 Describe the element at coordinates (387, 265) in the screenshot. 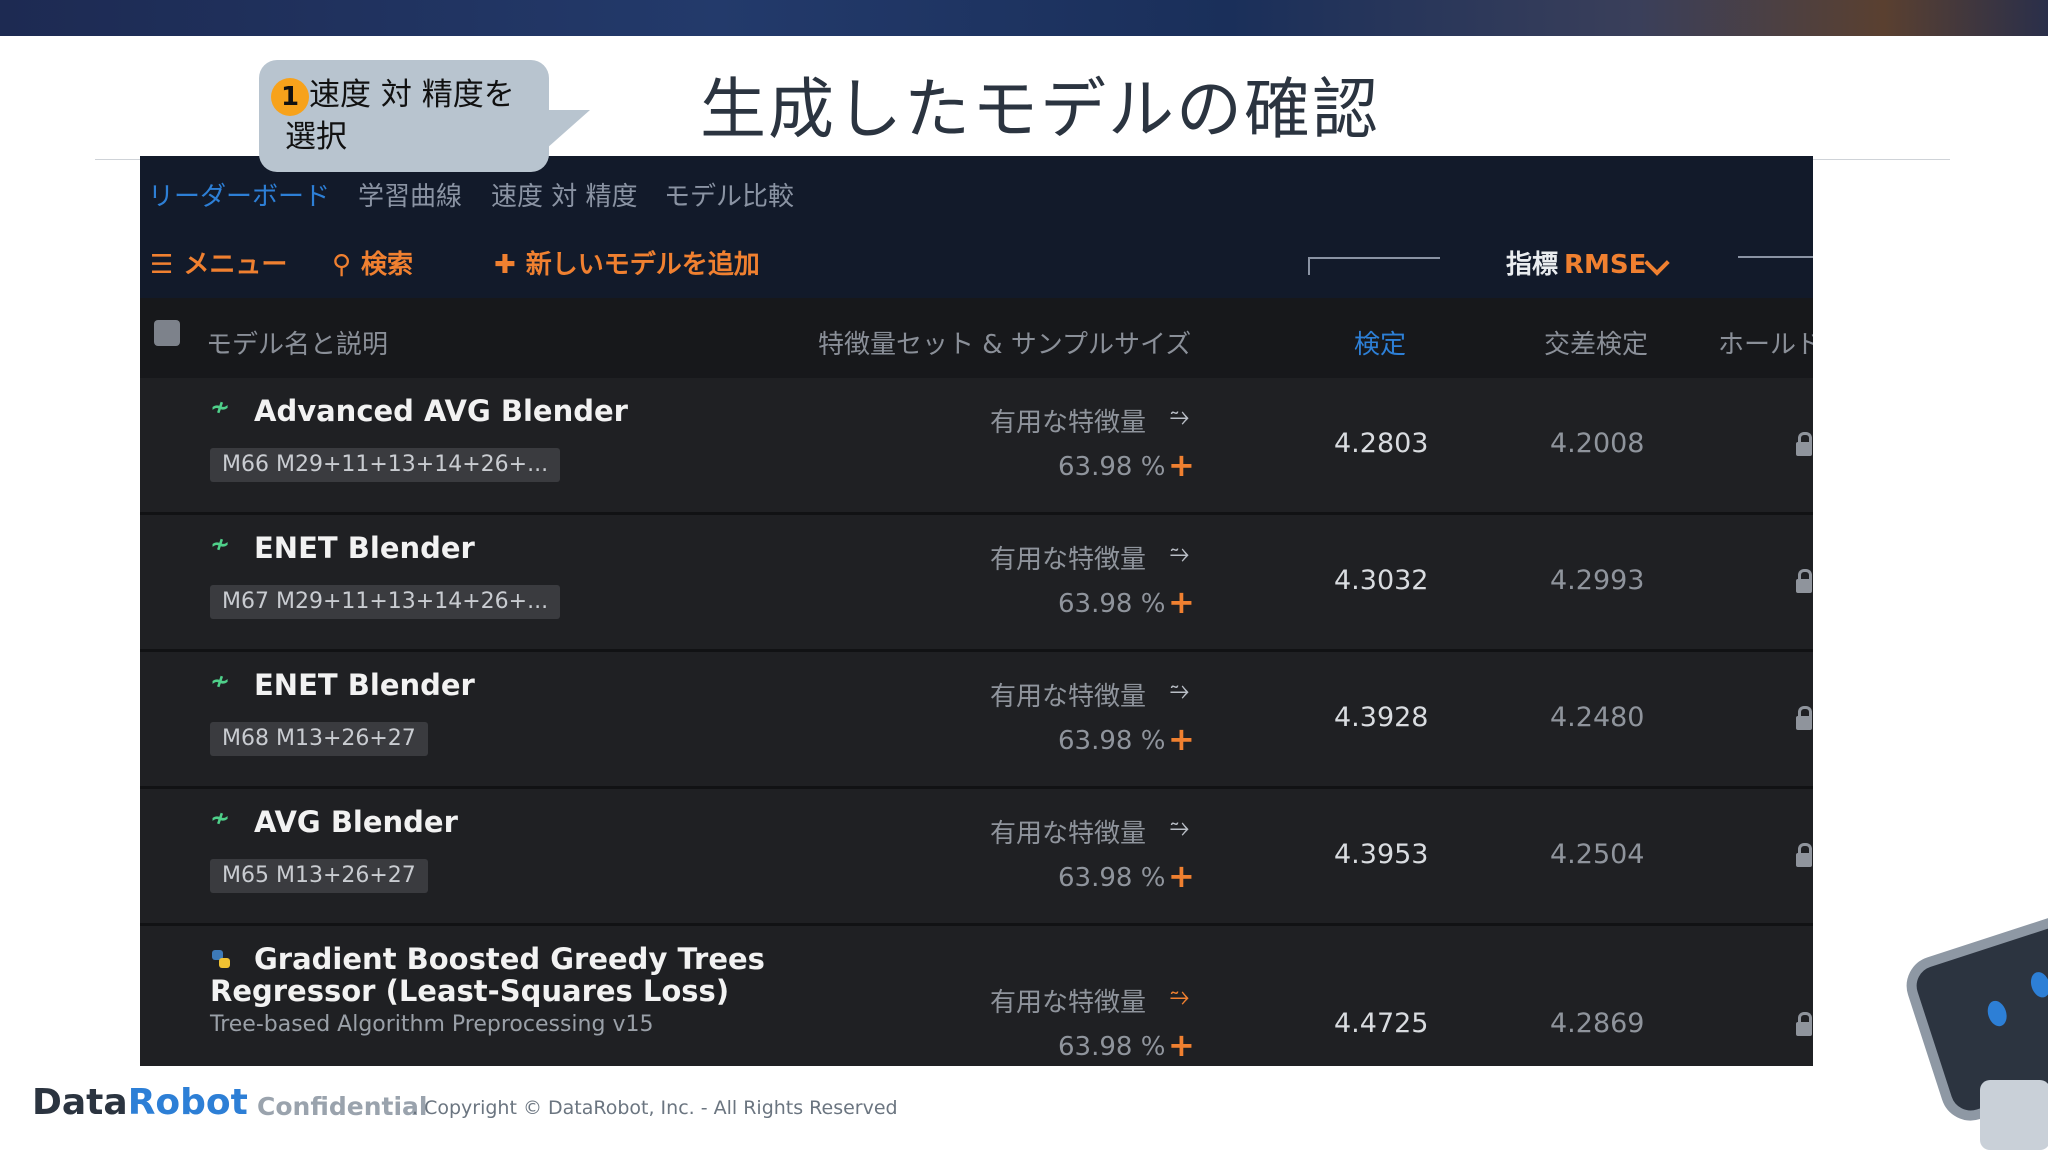

I see `search-label: 検索` at that location.